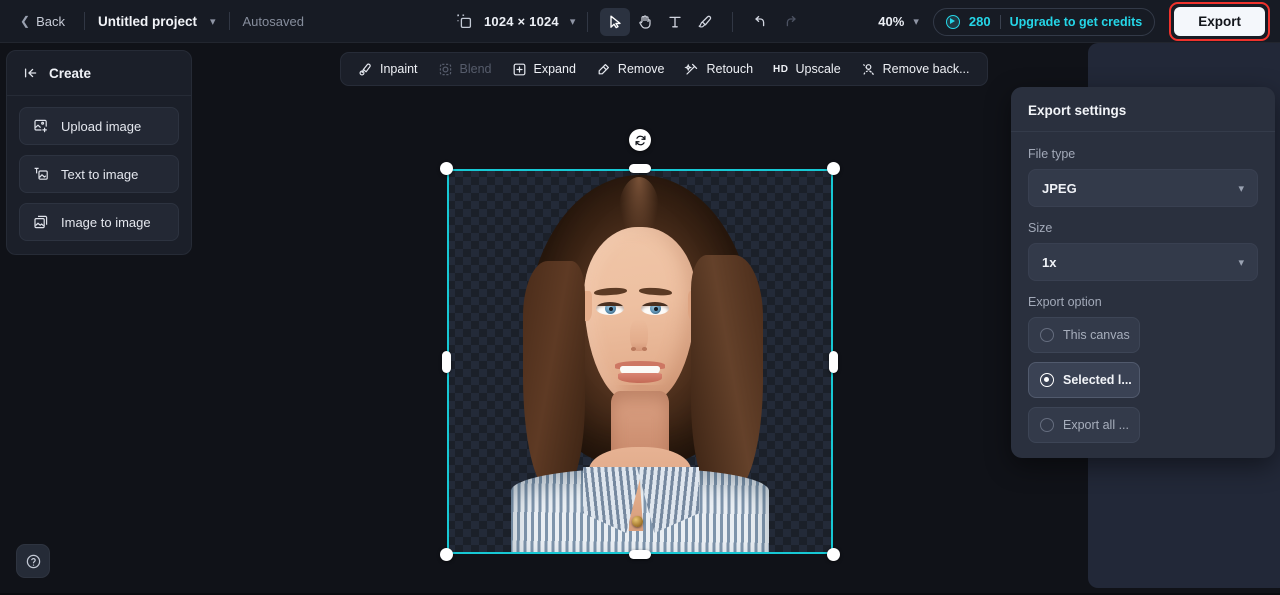 This screenshot has width=1280, height=595. Describe the element at coordinates (760, 22) in the screenshot. I see `undo-tool` at that location.